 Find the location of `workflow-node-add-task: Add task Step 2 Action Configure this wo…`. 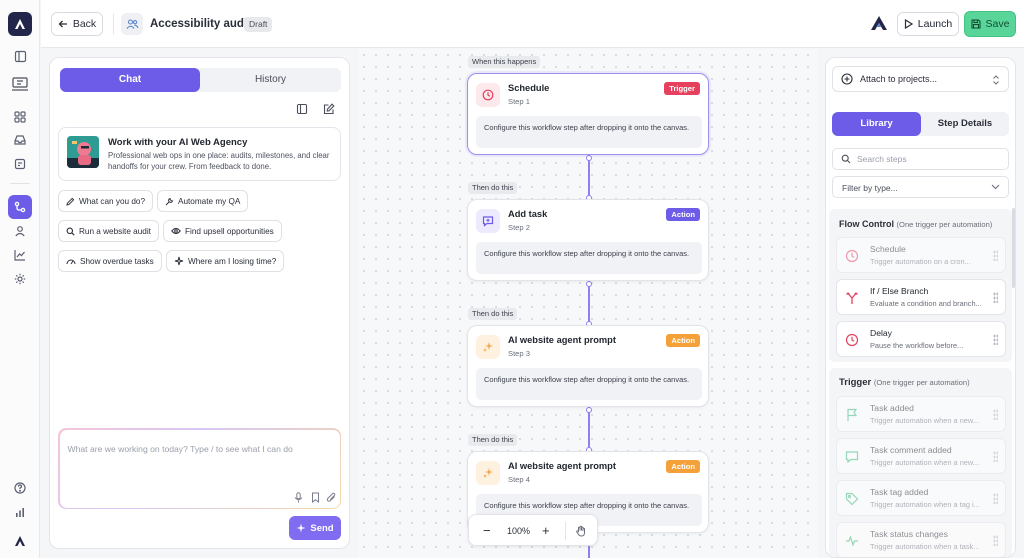

workflow-node-add-task: Add task Step 2 Action Configure this wo… is located at coordinates (588, 240).